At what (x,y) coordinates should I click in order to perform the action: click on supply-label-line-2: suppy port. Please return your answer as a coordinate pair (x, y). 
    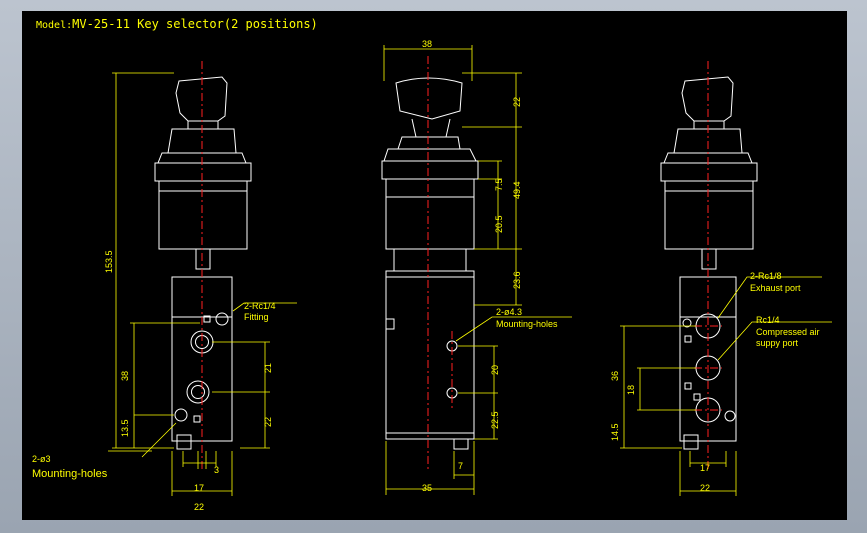
    Looking at the image, I should click on (777, 343).